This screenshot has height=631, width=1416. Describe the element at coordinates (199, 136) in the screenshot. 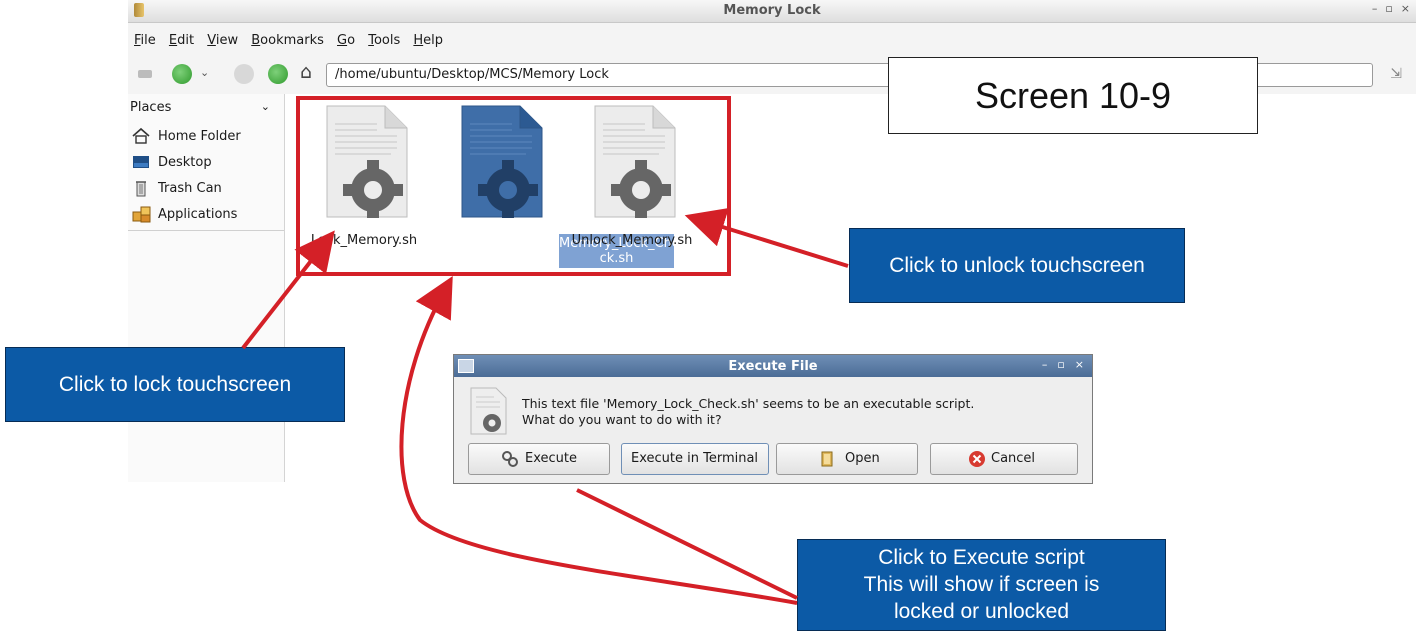

I see `sidebar-item-label: Home Folder` at that location.